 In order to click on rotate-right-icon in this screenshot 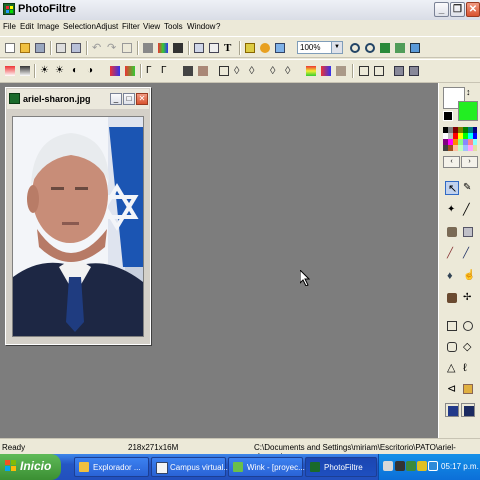, I will do `click(414, 71)`.